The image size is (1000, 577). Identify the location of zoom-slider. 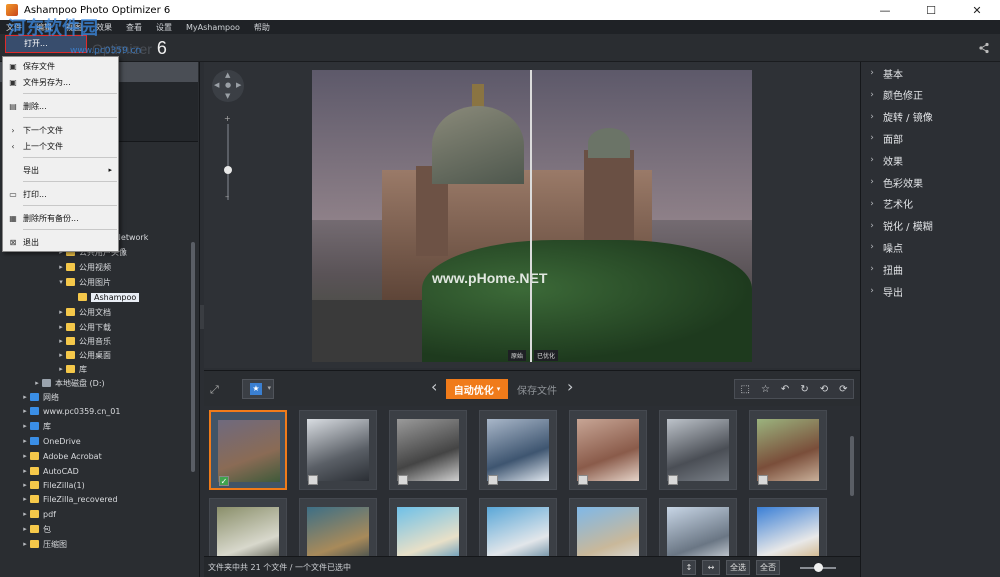
(228, 162).